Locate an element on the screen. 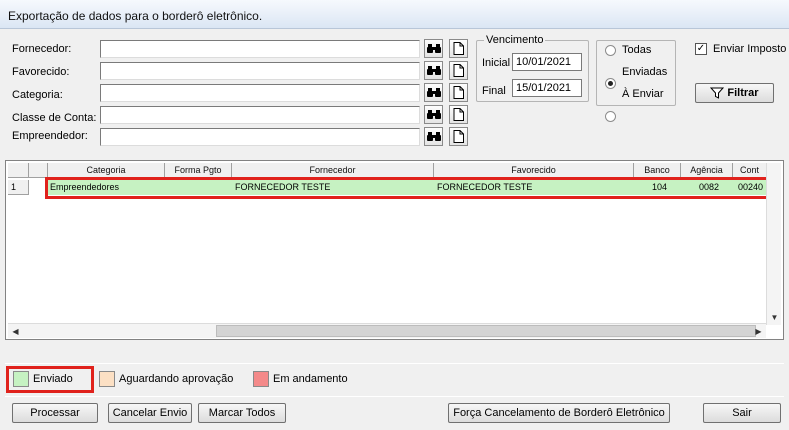  forca-cancelamento-label: Força Cancelamento de Borderô Eletrônico is located at coordinates (559, 413).